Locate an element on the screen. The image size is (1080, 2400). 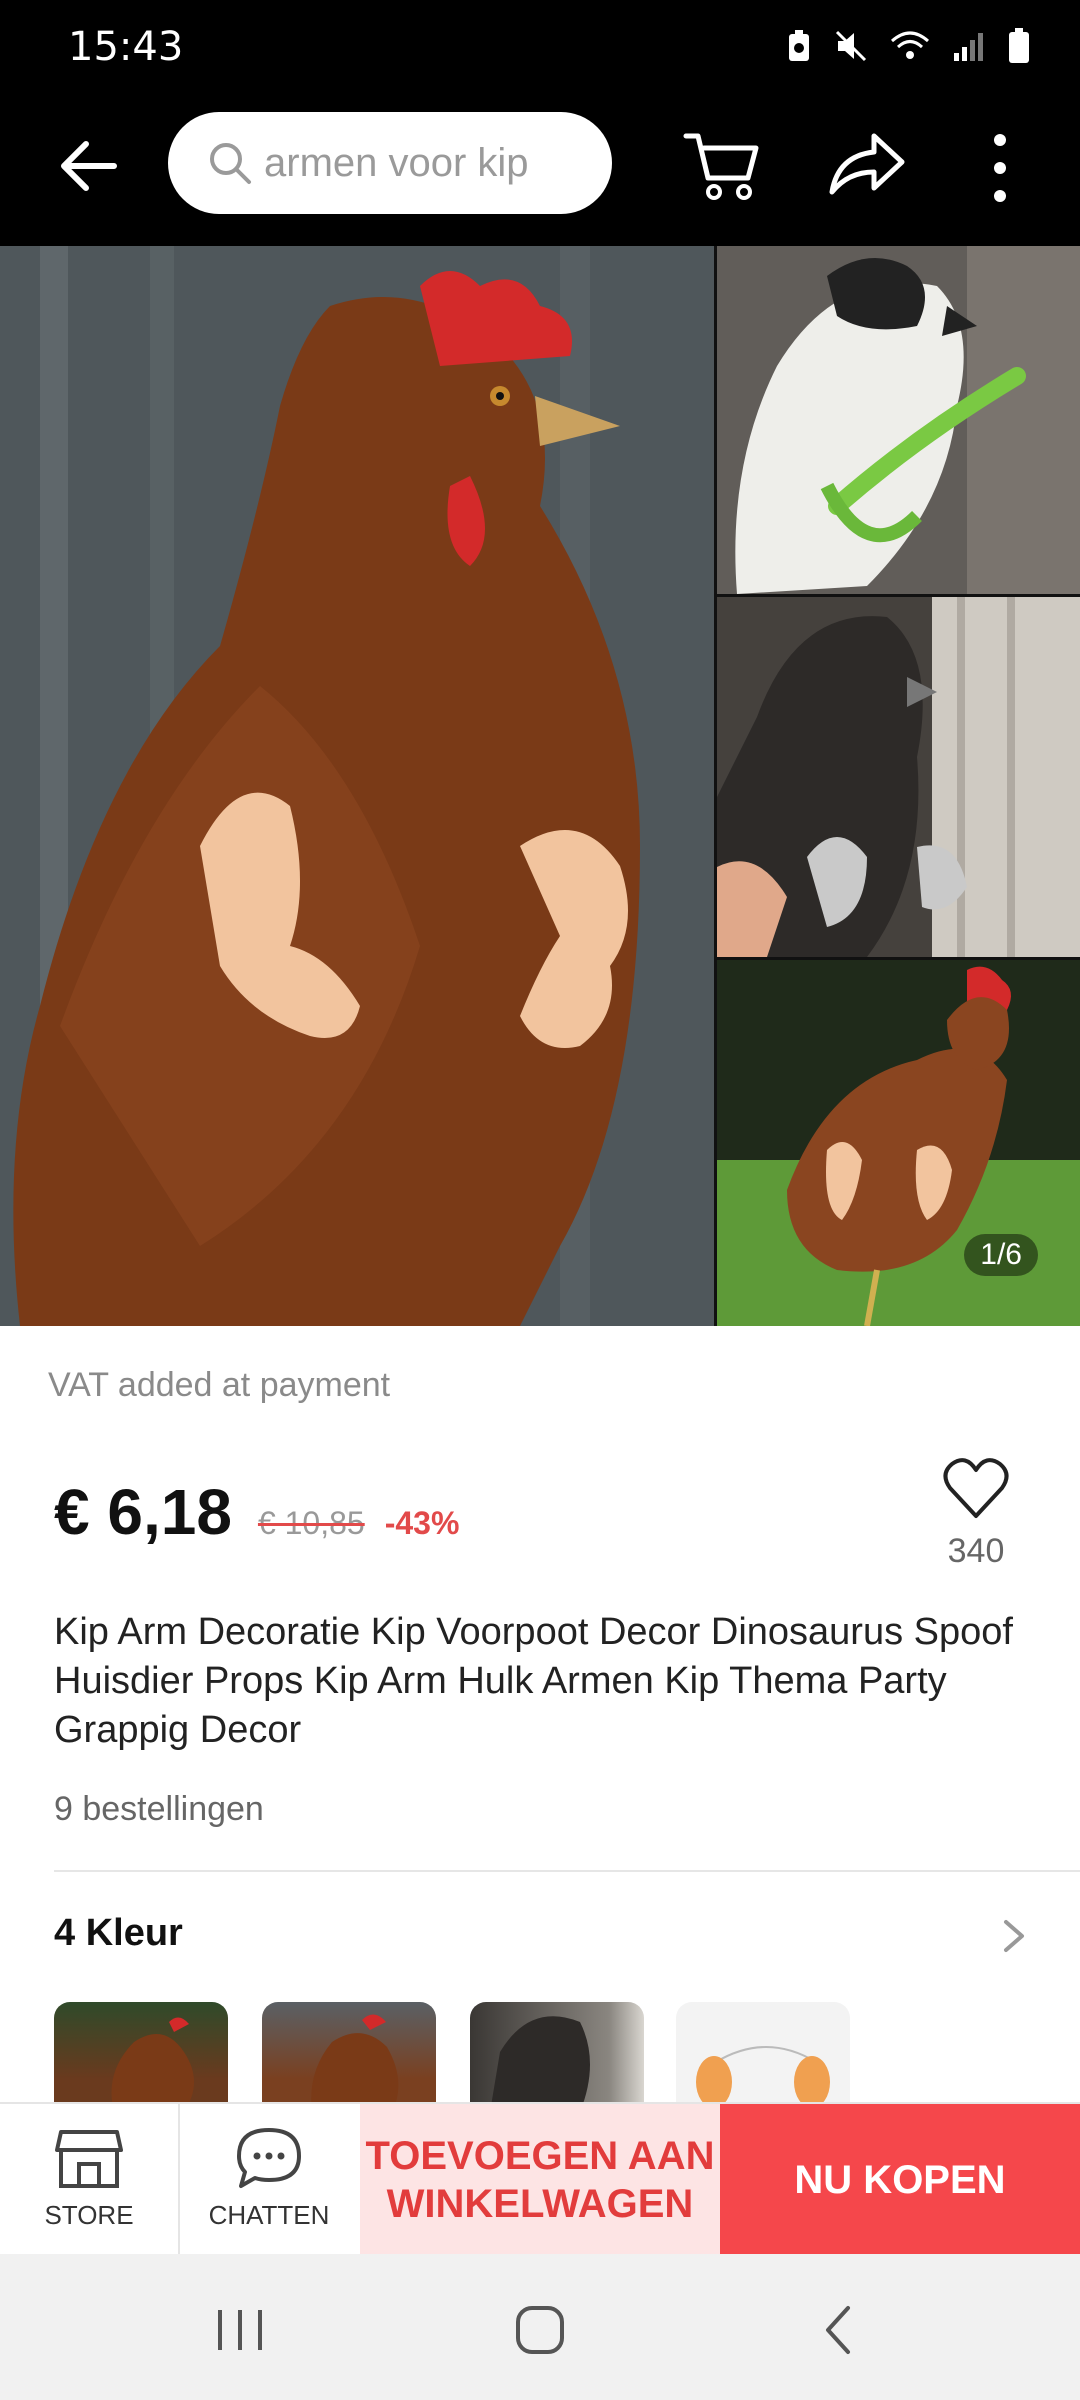
home-icon is located at coordinates (540, 2330).